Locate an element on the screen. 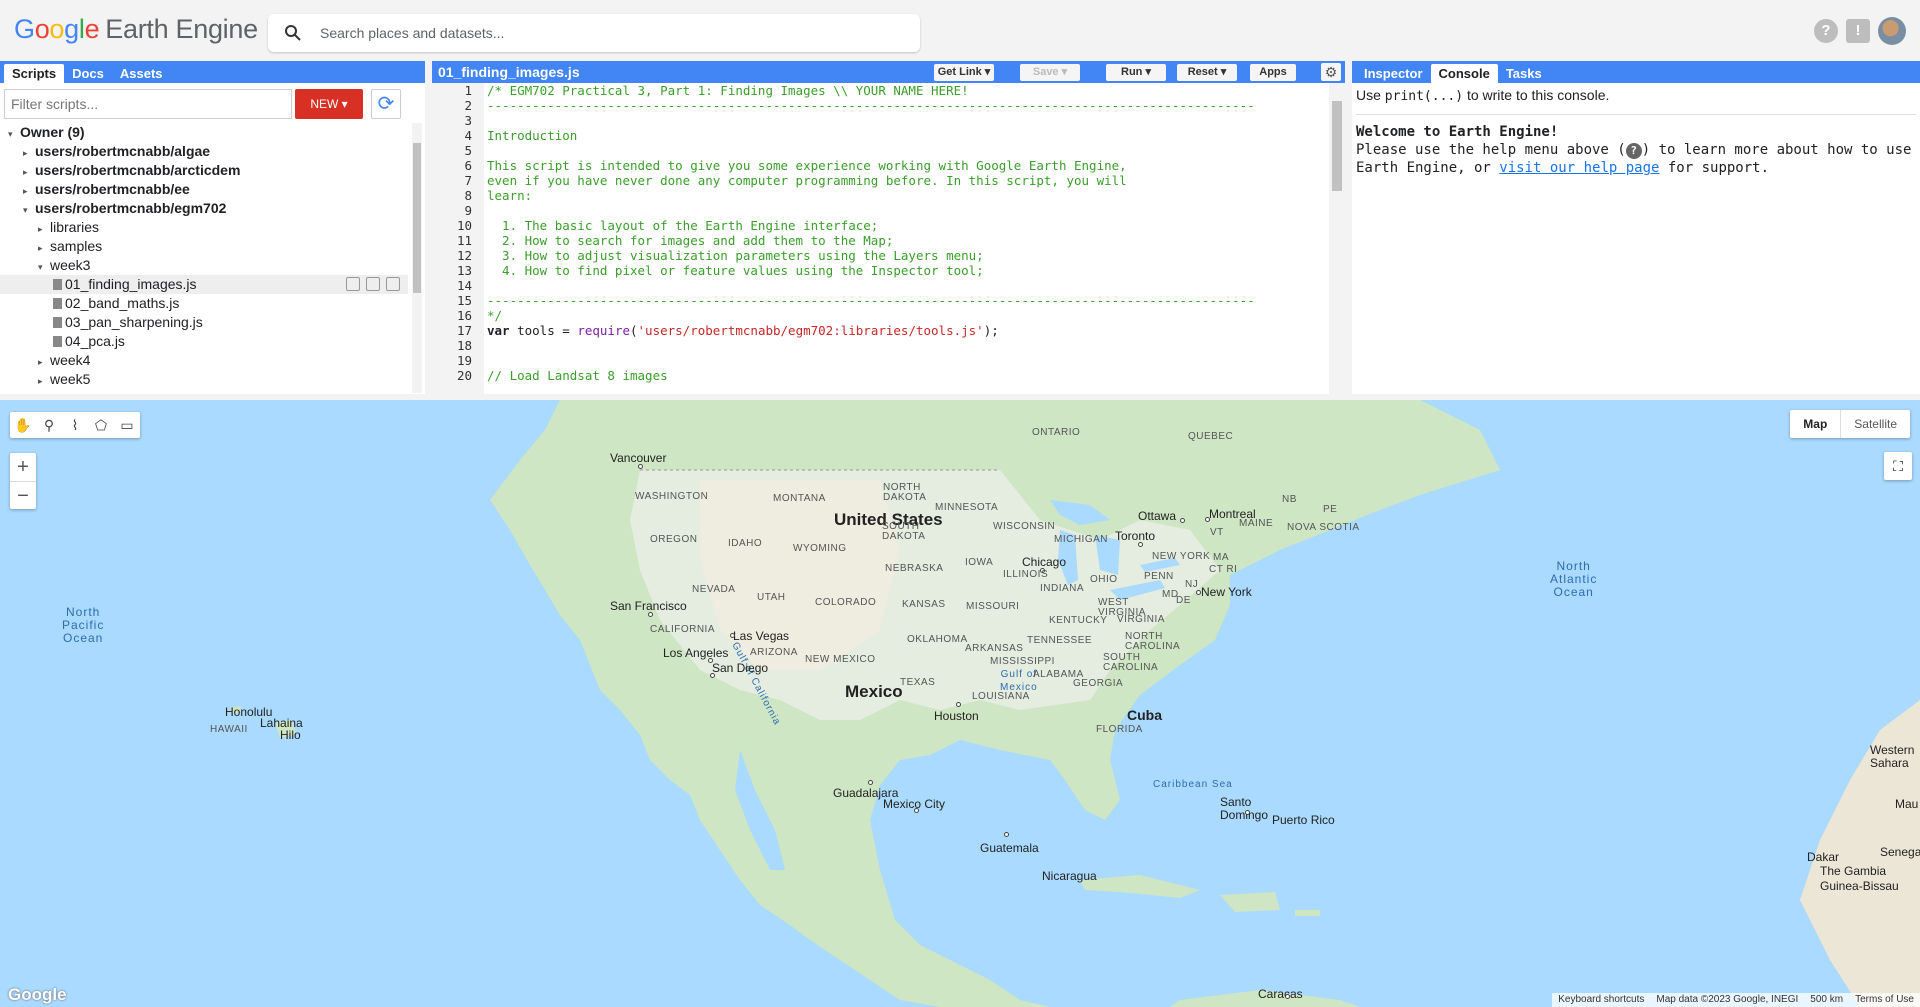 The image size is (1920, 1007). refresh-icon: ⟳ is located at coordinates (386, 104).